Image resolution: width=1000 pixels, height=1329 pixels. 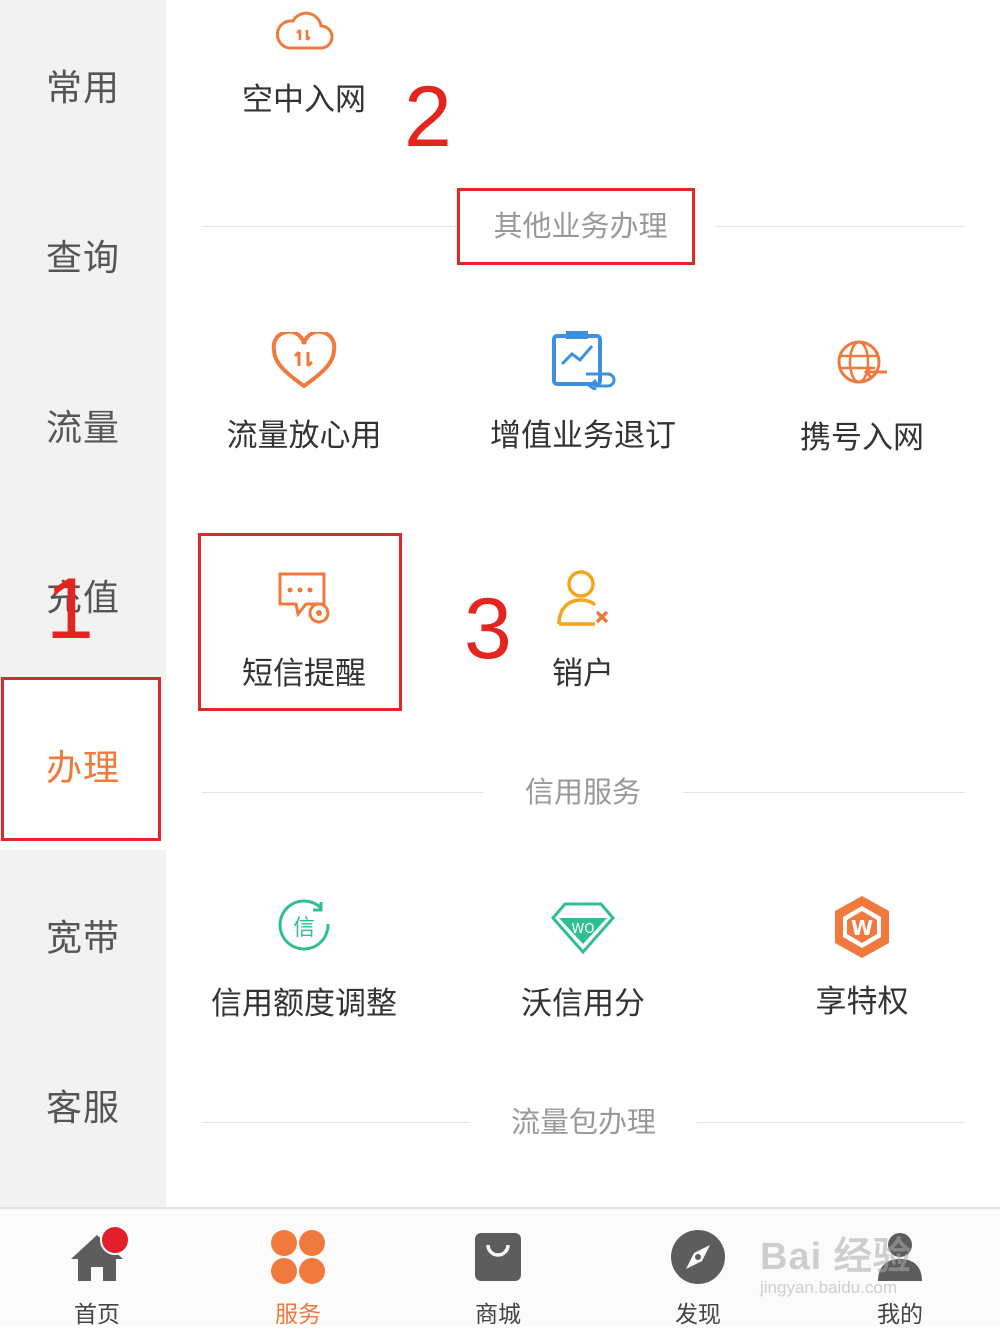 I want to click on sidebar-item-label: 宽带, so click(x=82, y=938).